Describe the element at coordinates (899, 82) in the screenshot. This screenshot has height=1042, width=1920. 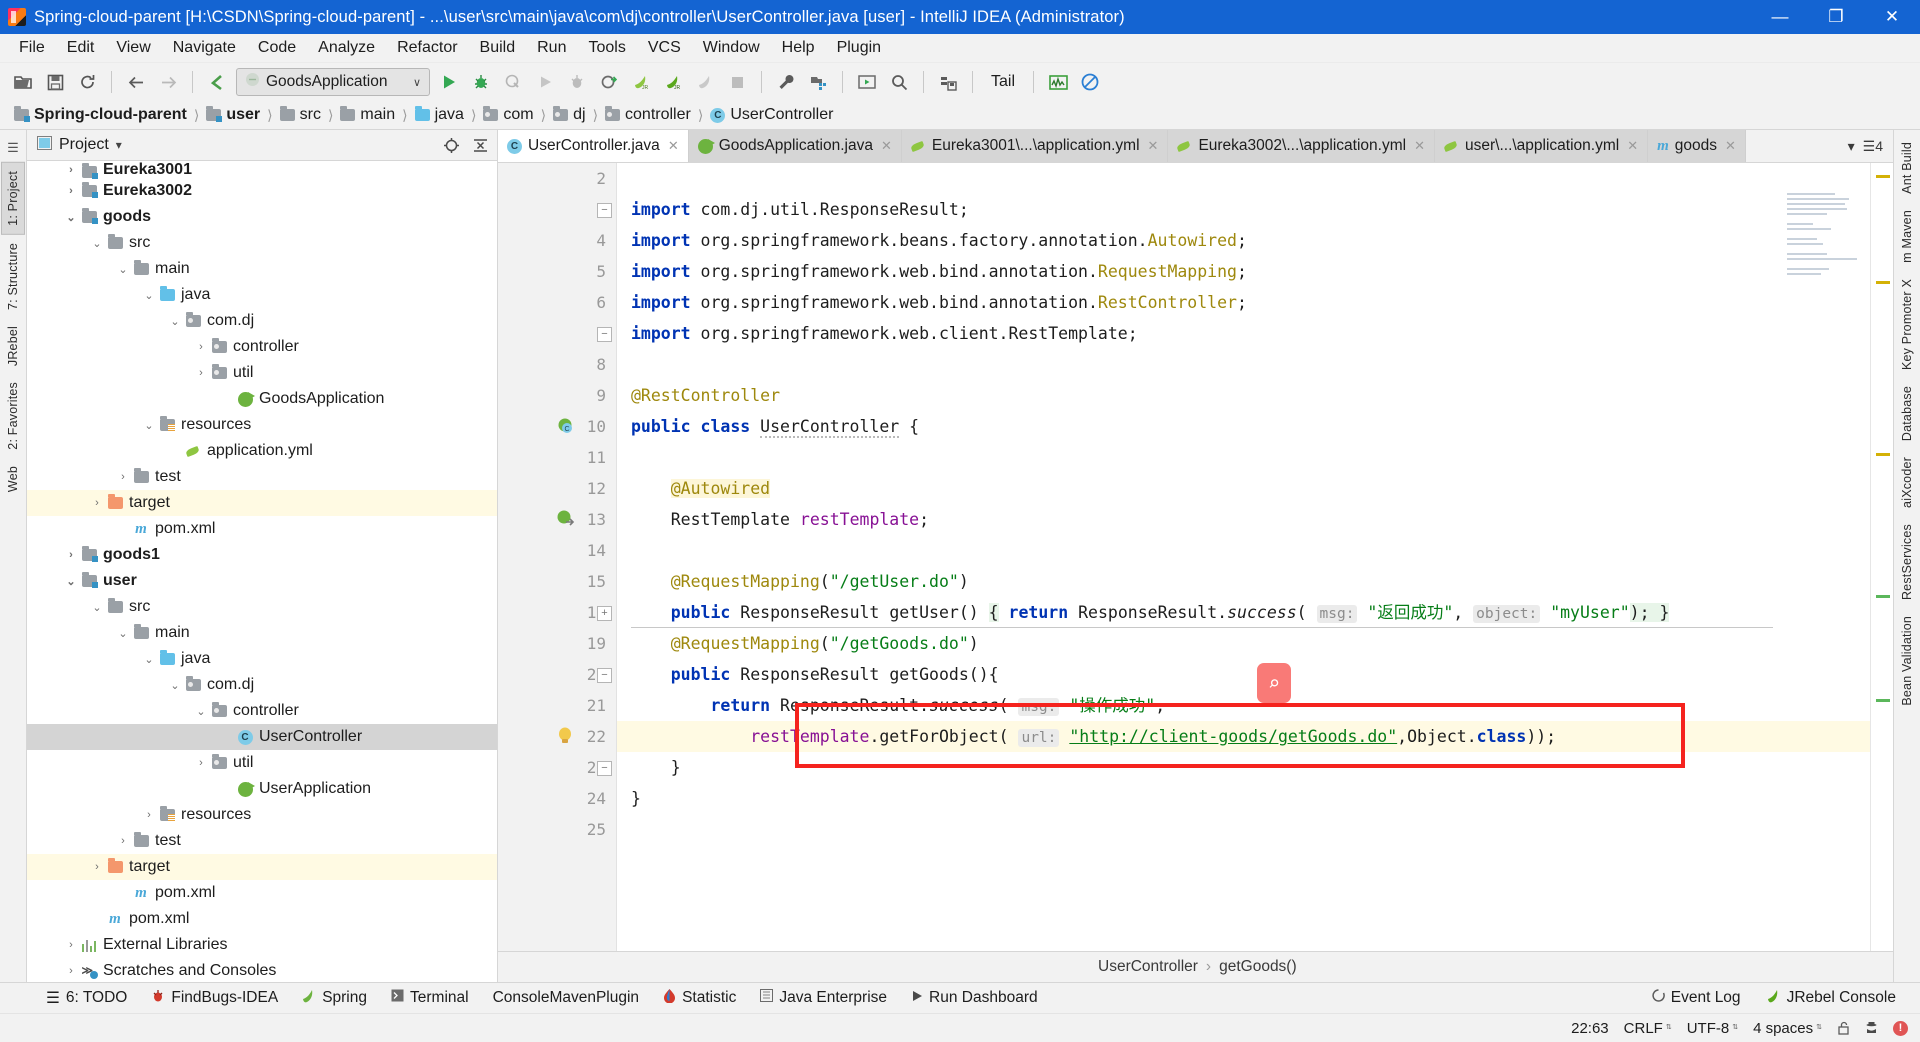
I see `search-everywhere-icon` at that location.